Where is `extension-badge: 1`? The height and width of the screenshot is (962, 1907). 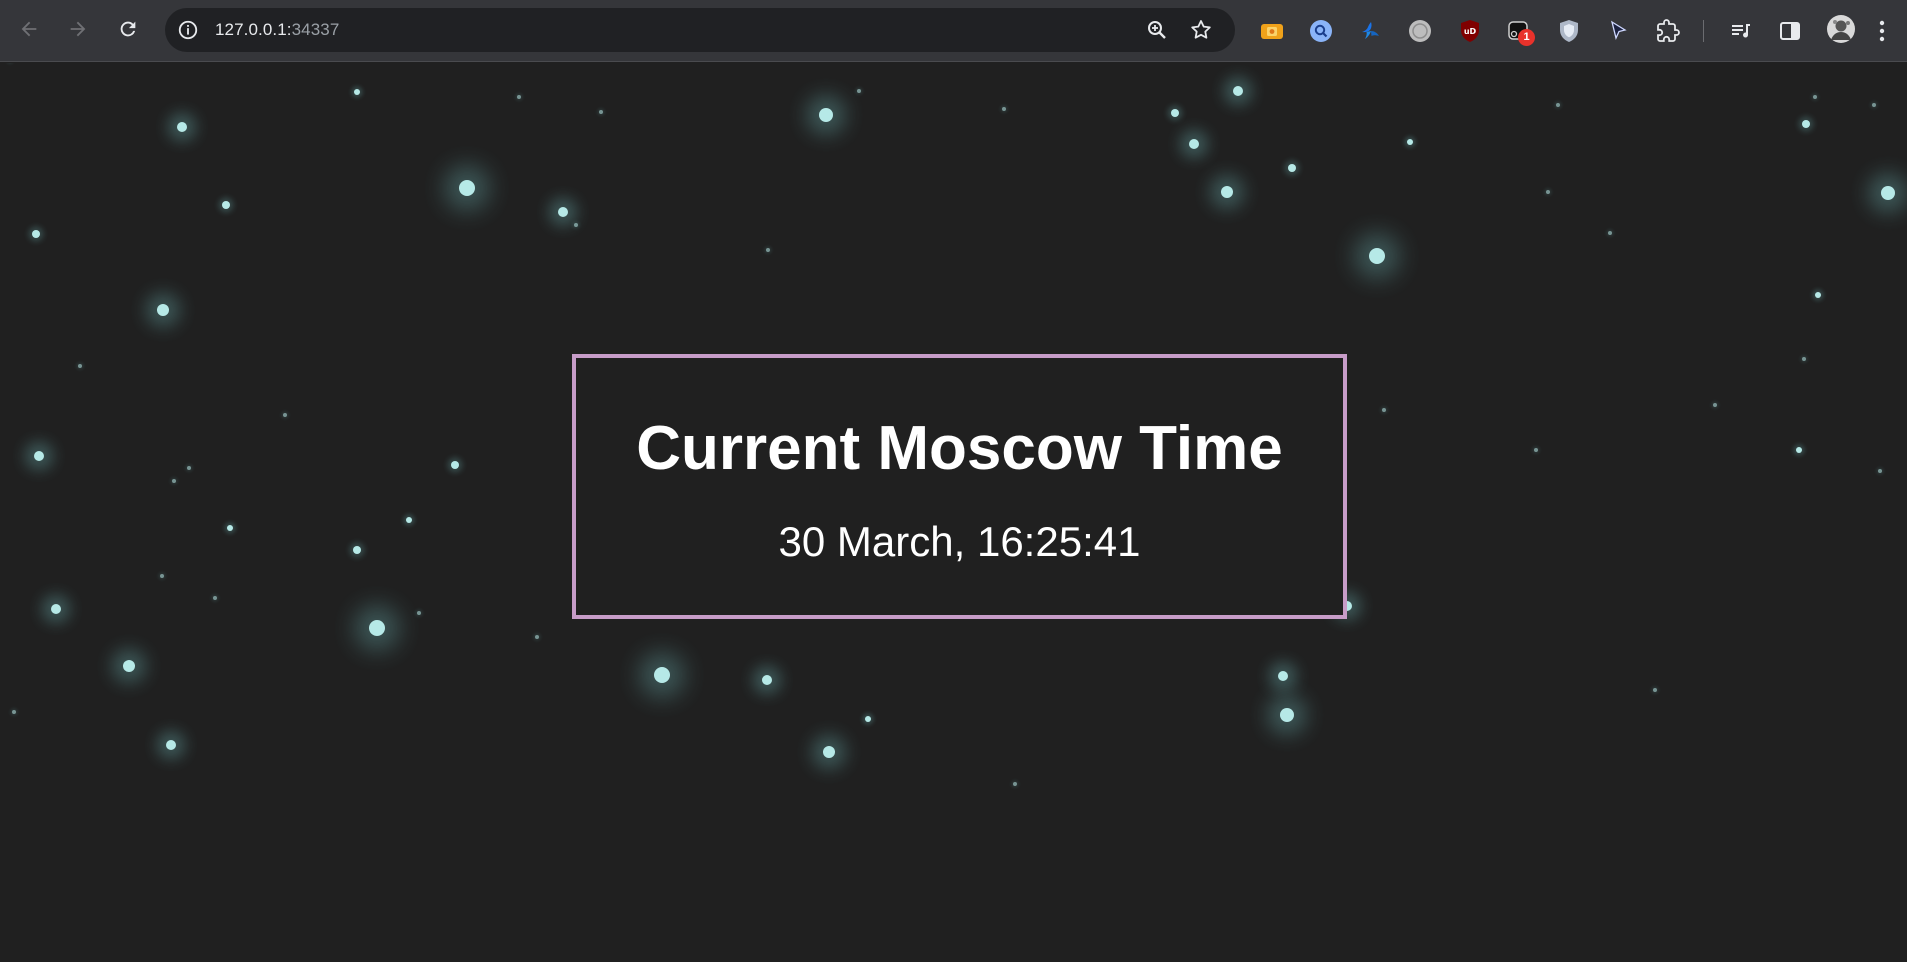
extension-badge: 1 is located at coordinates (1526, 37).